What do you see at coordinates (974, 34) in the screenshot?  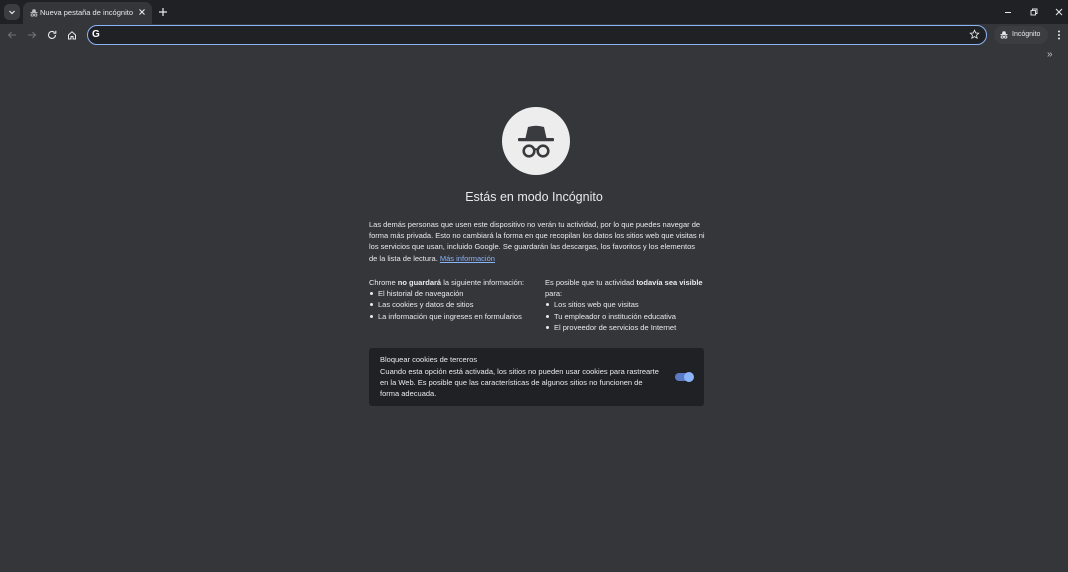 I see `bookmark-star-icon` at bounding box center [974, 34].